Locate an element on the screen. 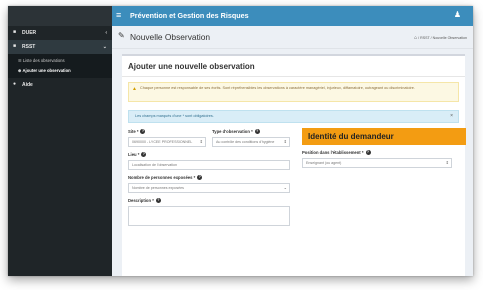 This screenshot has width=483, height=290. site-label-text: Site * is located at coordinates (133, 131).